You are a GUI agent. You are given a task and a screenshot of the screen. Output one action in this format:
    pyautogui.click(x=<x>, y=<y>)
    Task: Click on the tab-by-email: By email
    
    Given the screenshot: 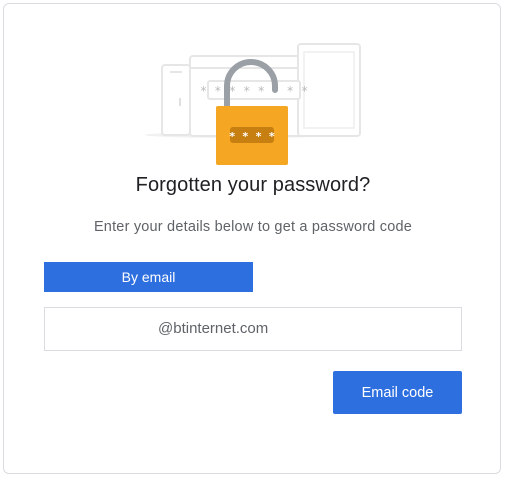 What is the action you would take?
    pyautogui.click(x=148, y=277)
    